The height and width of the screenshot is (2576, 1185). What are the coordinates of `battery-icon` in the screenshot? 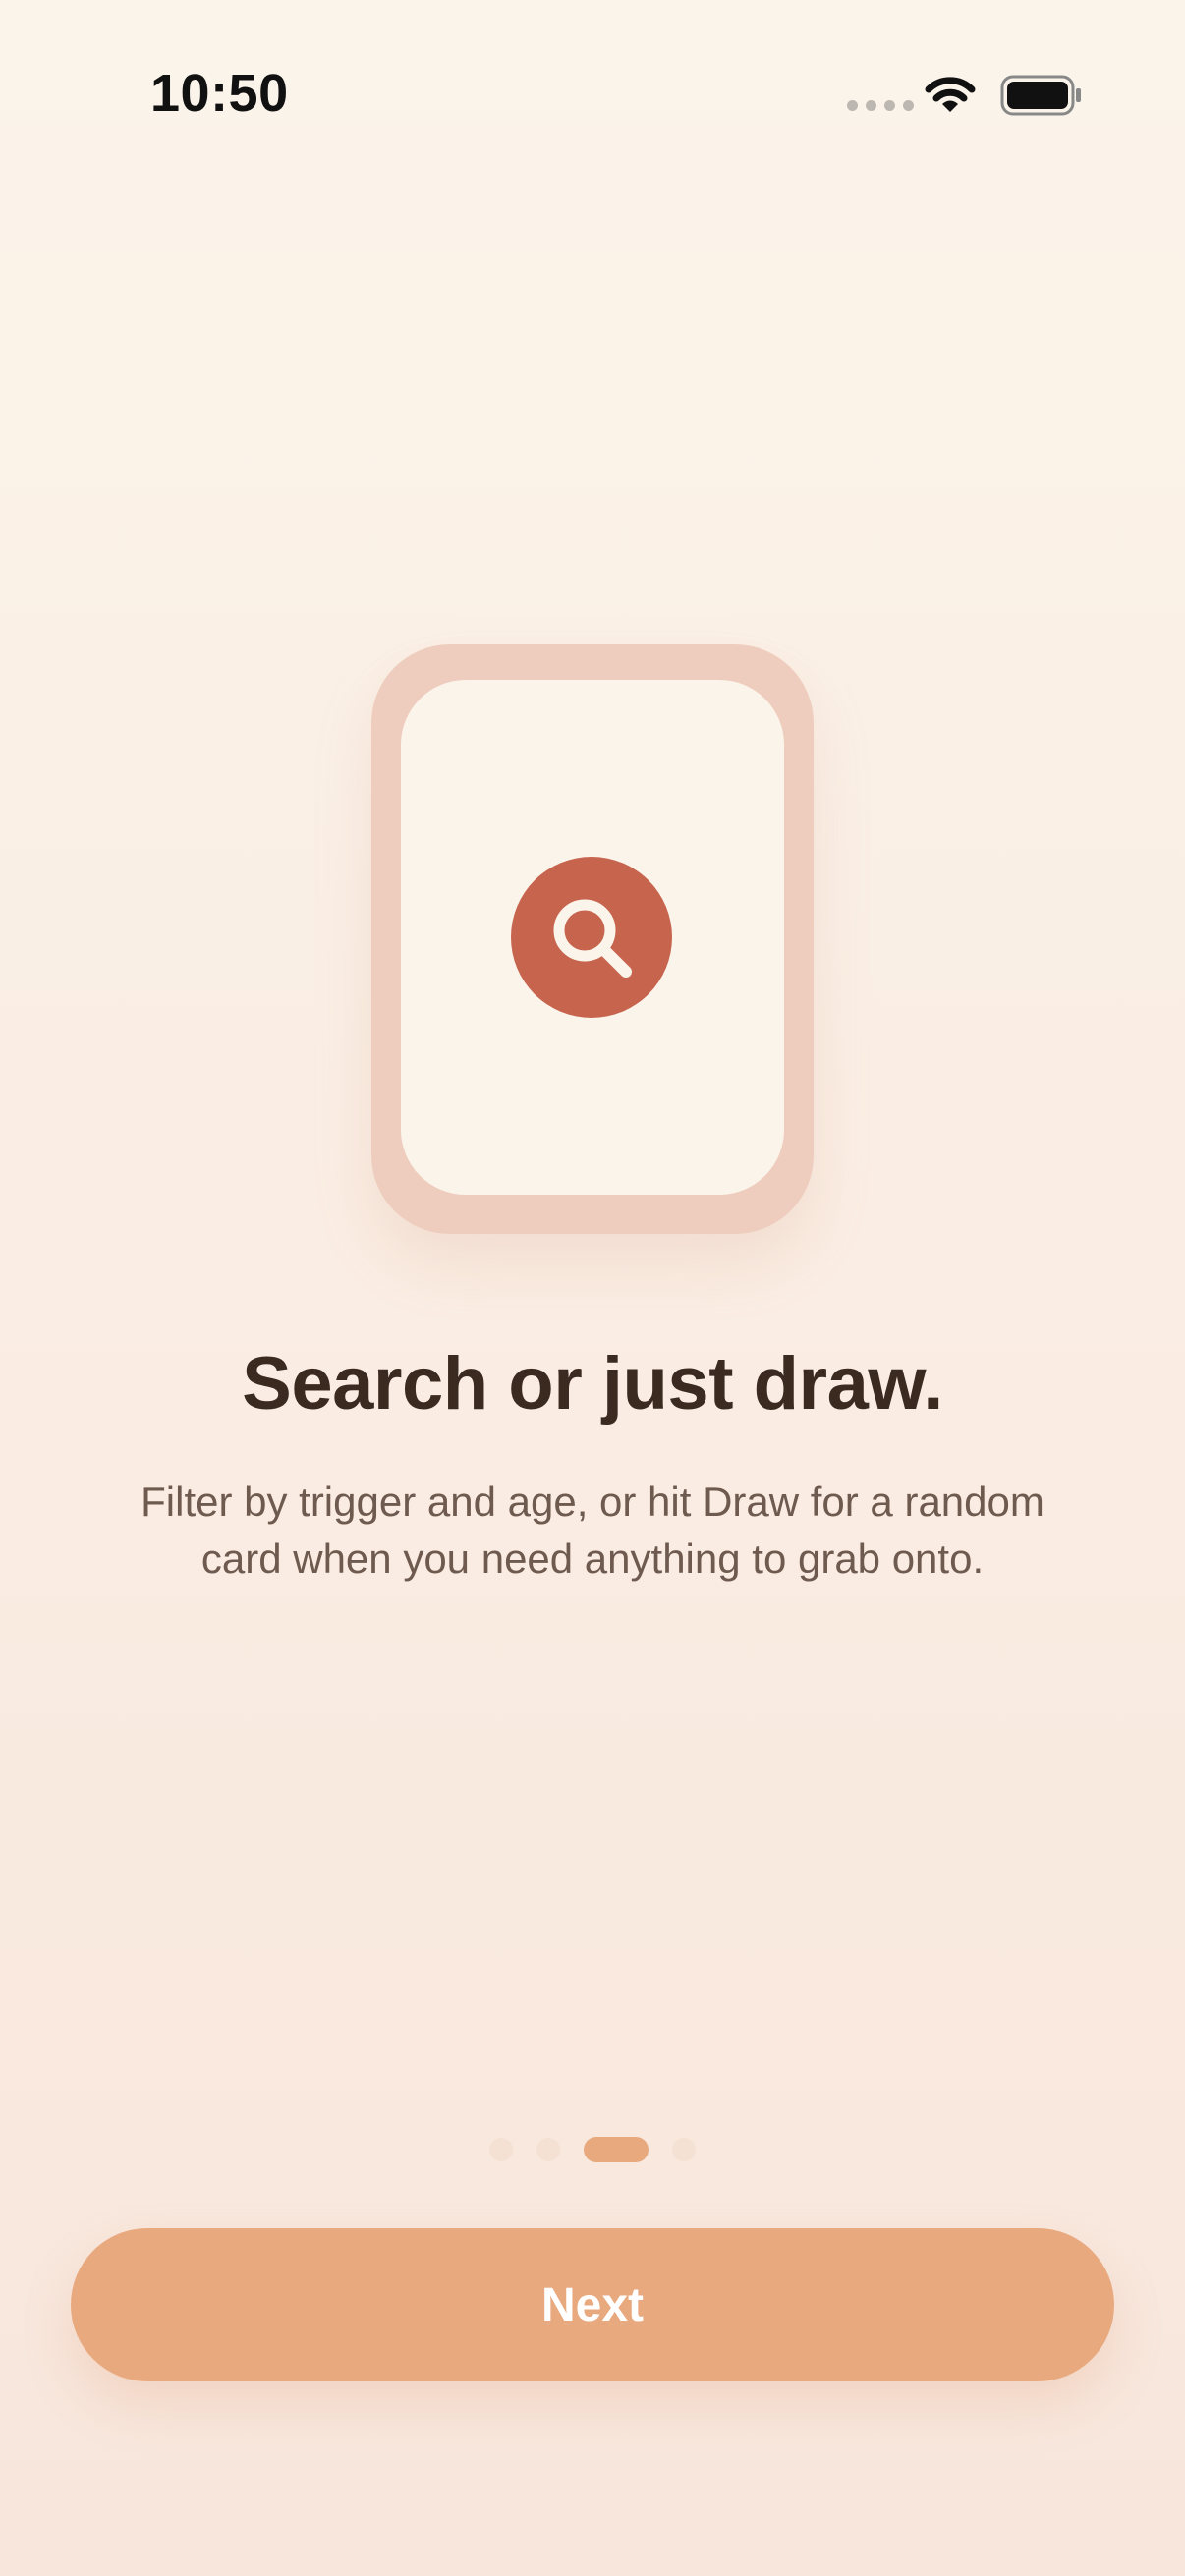 It's located at (1041, 95).